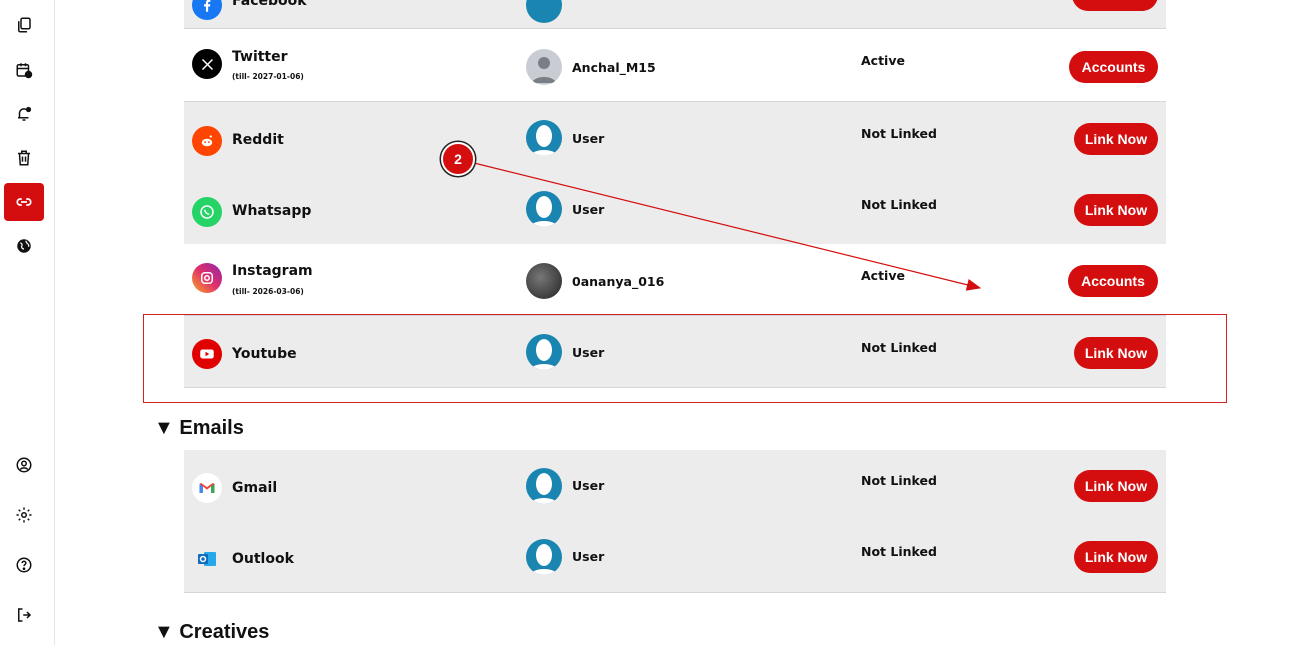  What do you see at coordinates (675, 557) in the screenshot?
I see `table-row-outlook: Outlook User Not Linked Link Now` at bounding box center [675, 557].